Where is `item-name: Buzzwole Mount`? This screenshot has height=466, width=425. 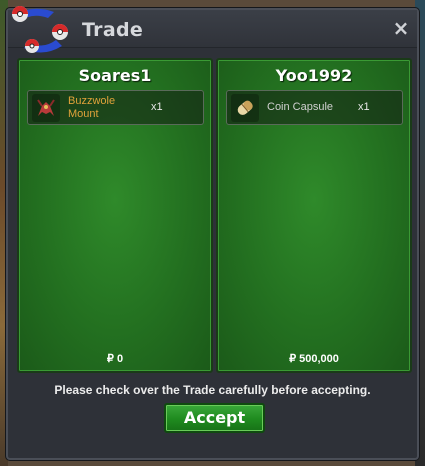 item-name: Buzzwole Mount is located at coordinates (92, 107).